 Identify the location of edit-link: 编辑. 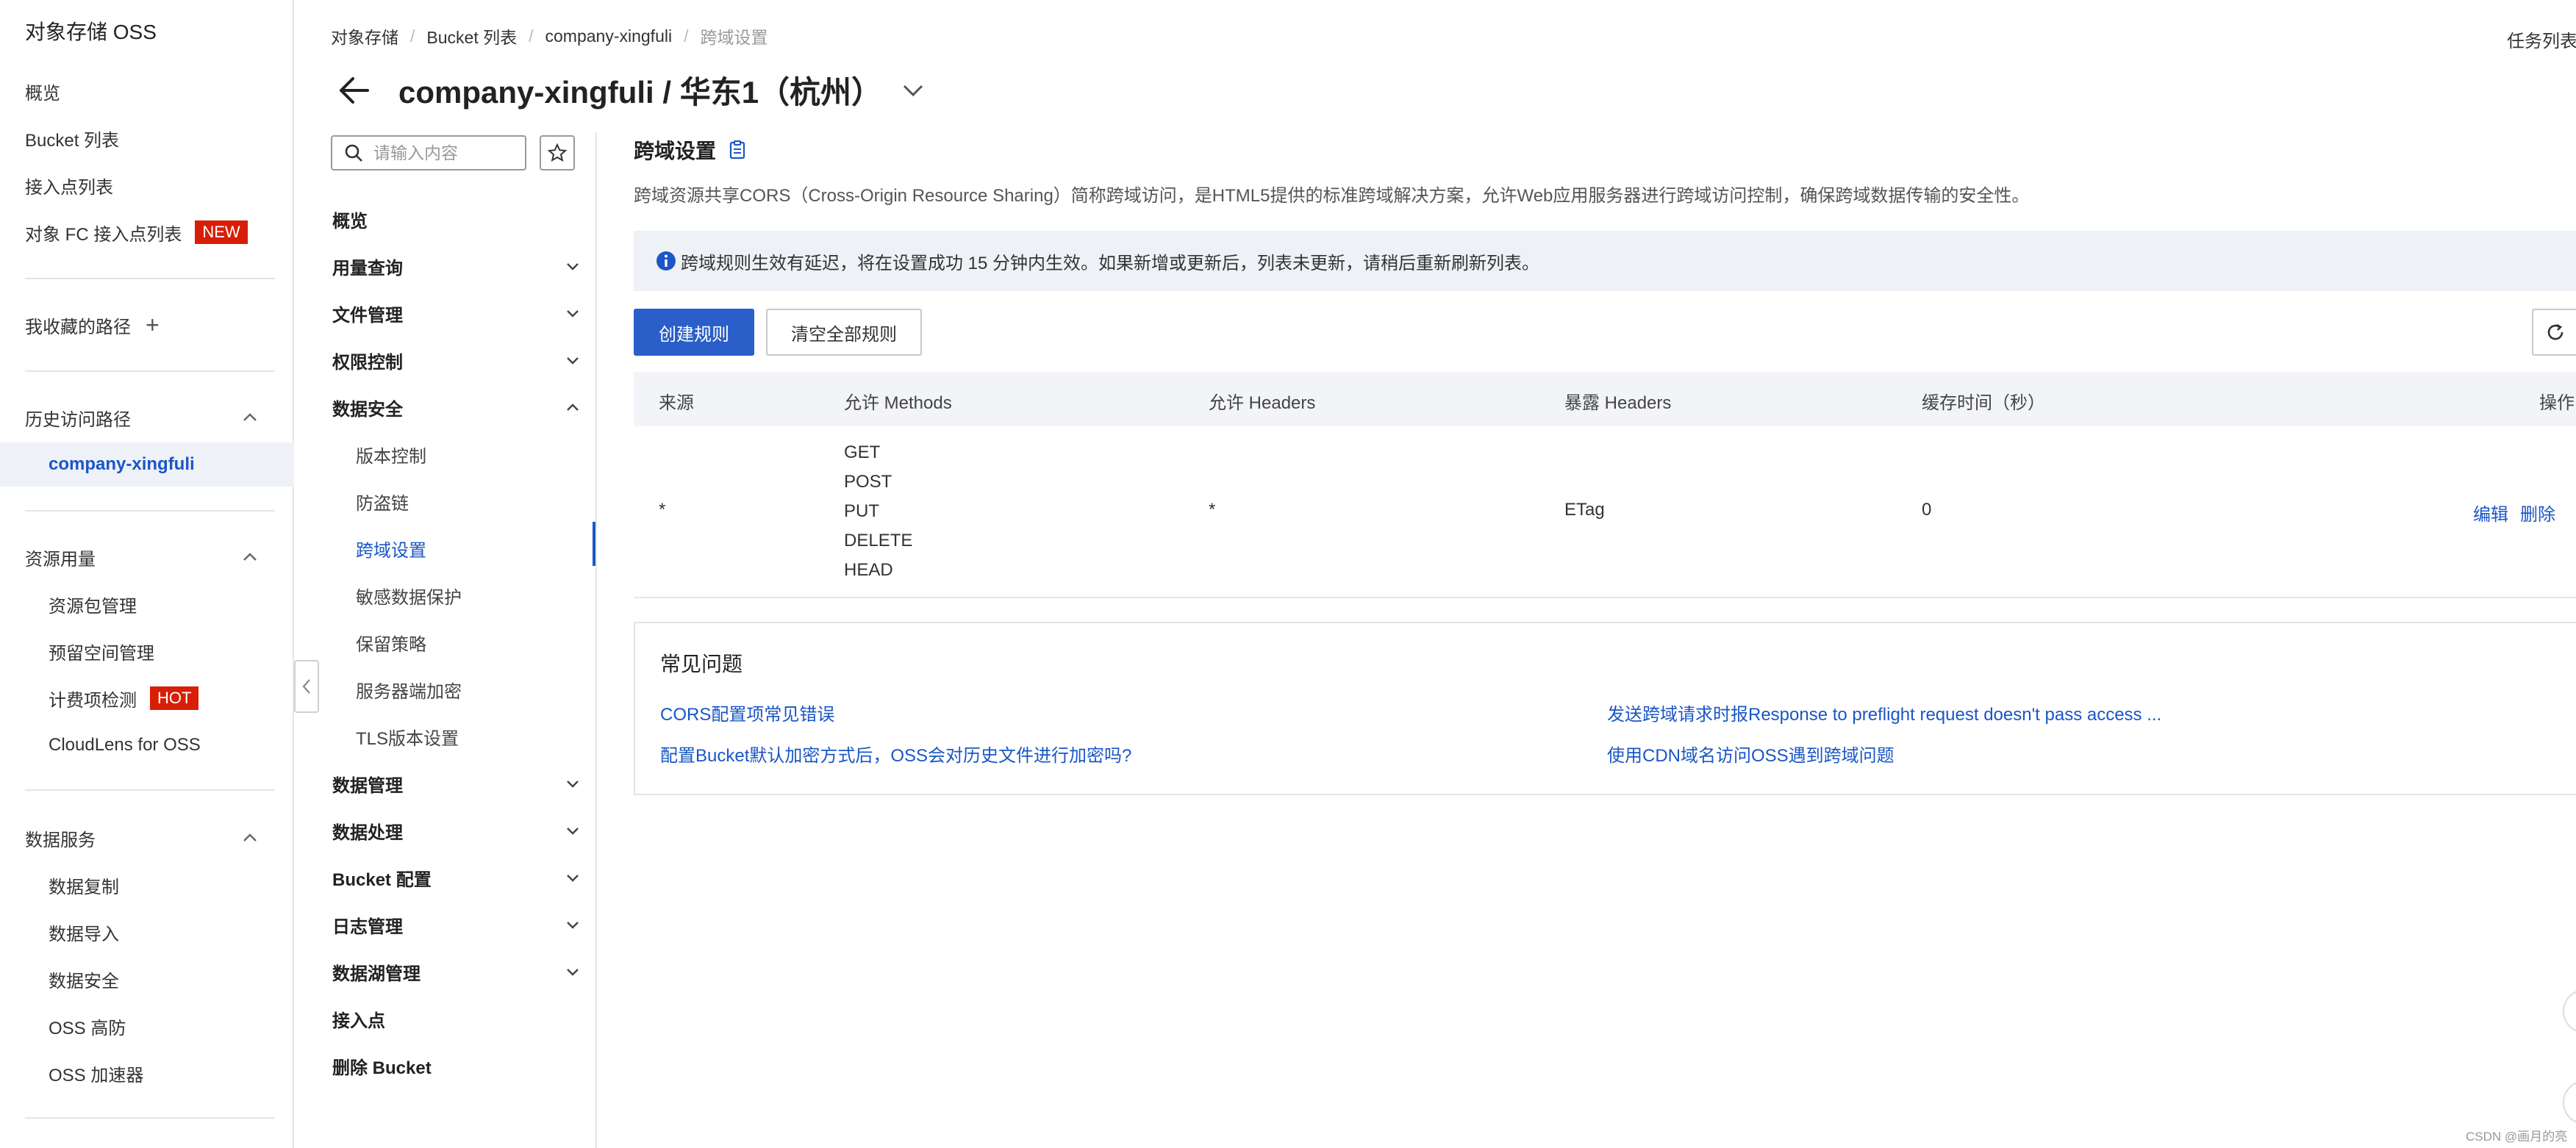
(2490, 512).